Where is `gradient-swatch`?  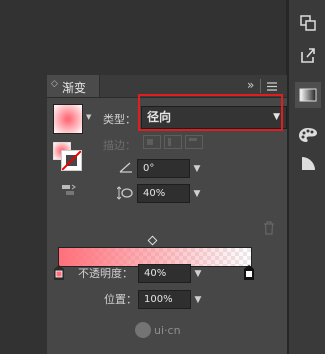
gradient-swatch is located at coordinates (68, 119).